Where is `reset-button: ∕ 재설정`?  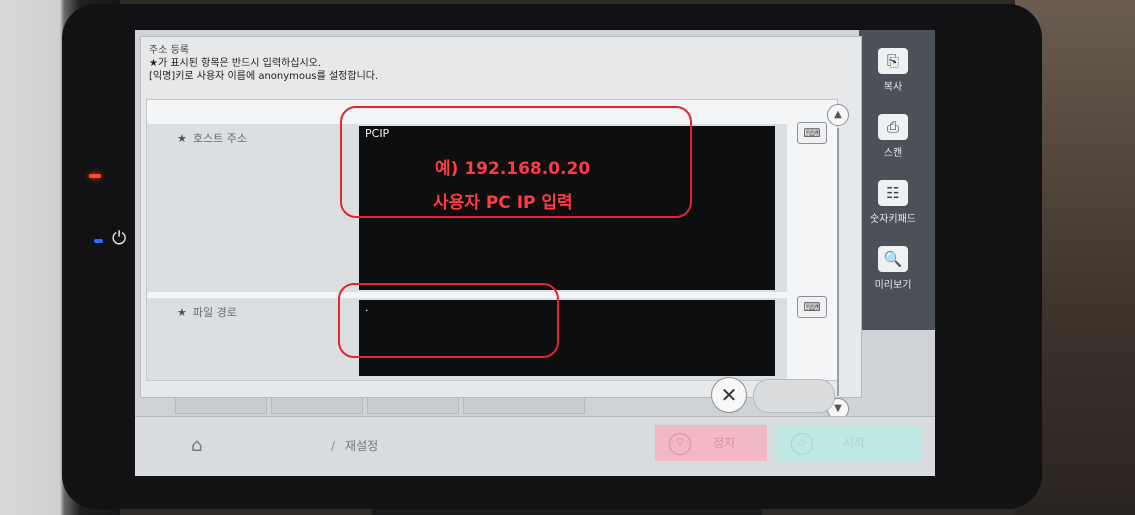
reset-button: ∕ 재설정 is located at coordinates (354, 445).